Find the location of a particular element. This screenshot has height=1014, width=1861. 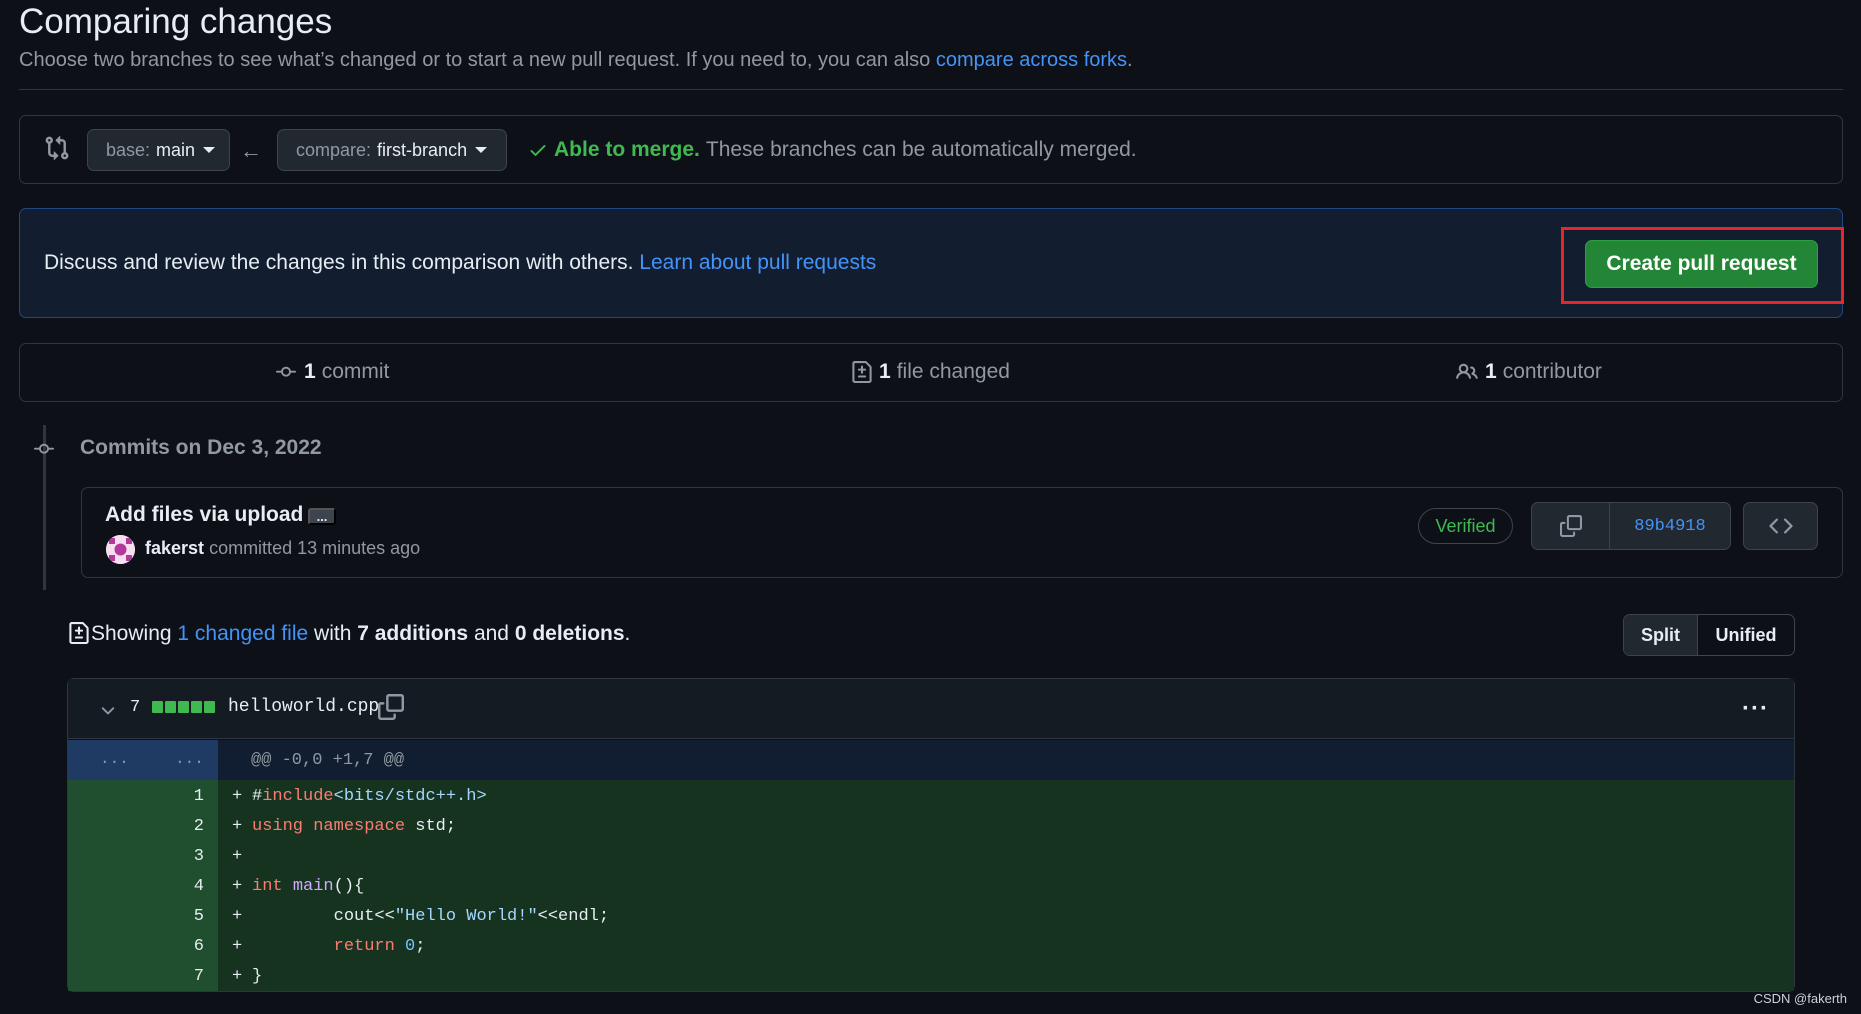

verified-badge: Verified is located at coordinates (1465, 526).